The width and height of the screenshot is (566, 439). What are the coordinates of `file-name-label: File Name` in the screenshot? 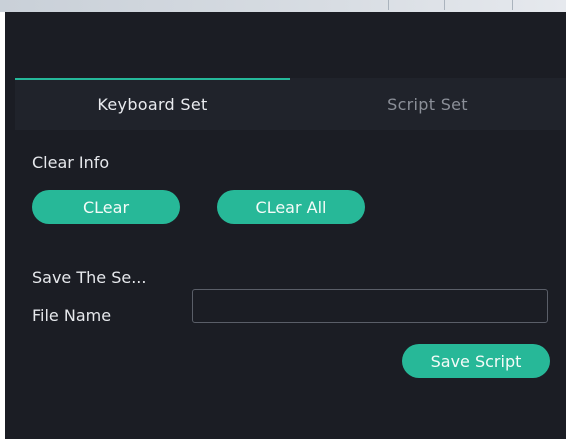 It's located at (72, 315).